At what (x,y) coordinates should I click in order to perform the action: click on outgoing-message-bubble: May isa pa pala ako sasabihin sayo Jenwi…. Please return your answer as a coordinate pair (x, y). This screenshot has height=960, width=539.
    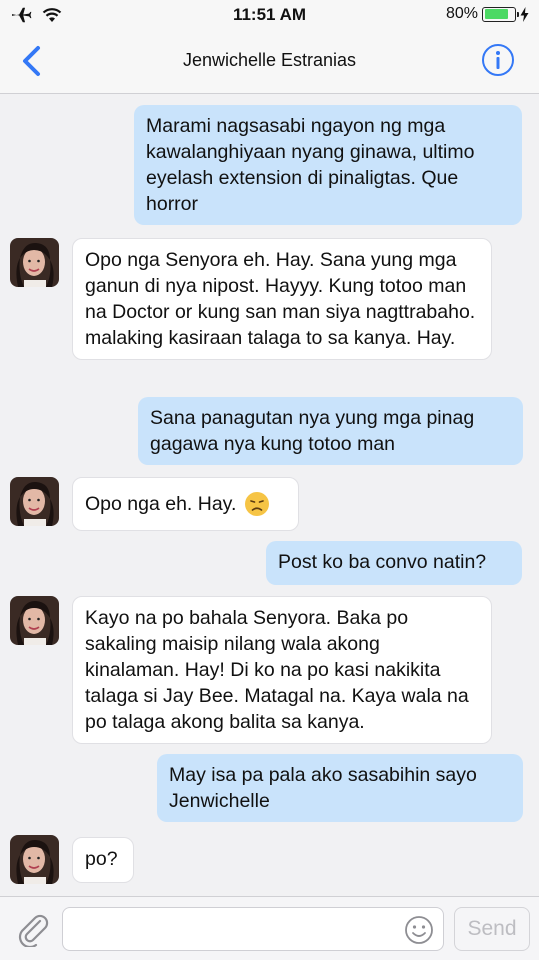
    Looking at the image, I should click on (340, 788).